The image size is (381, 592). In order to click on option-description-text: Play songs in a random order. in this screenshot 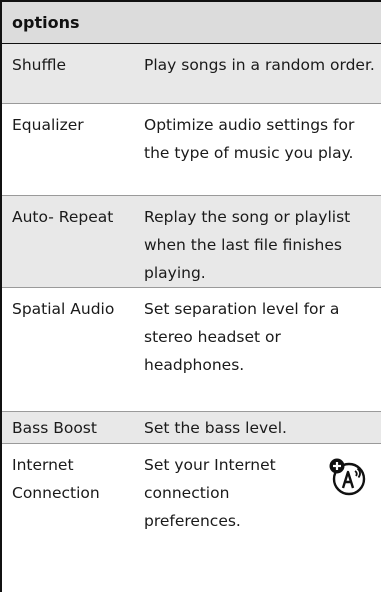, I will do `click(259, 65)`.